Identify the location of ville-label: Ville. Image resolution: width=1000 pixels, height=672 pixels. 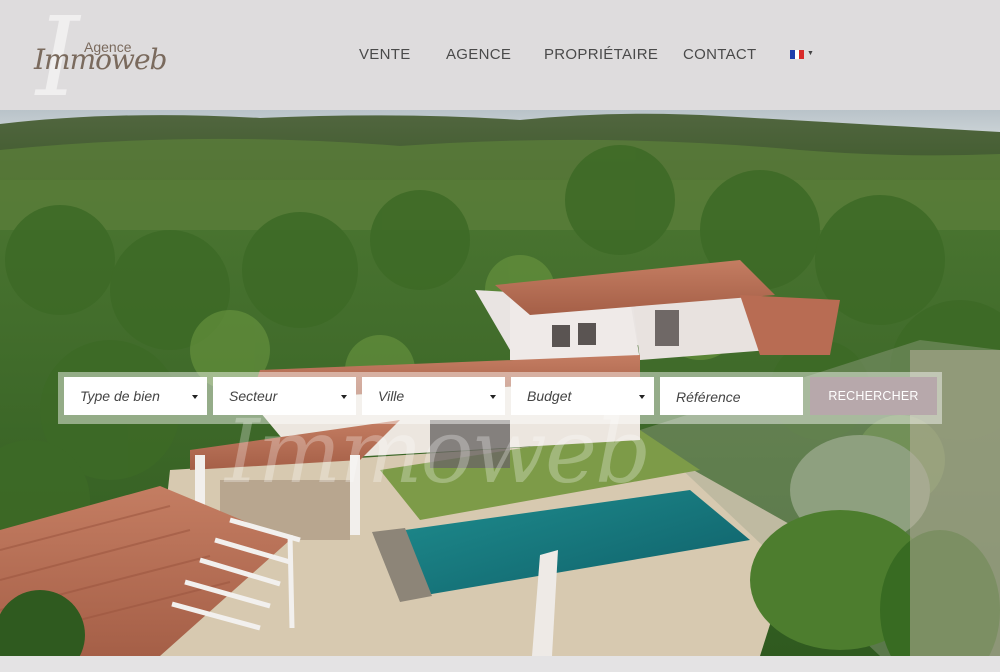
(391, 396).